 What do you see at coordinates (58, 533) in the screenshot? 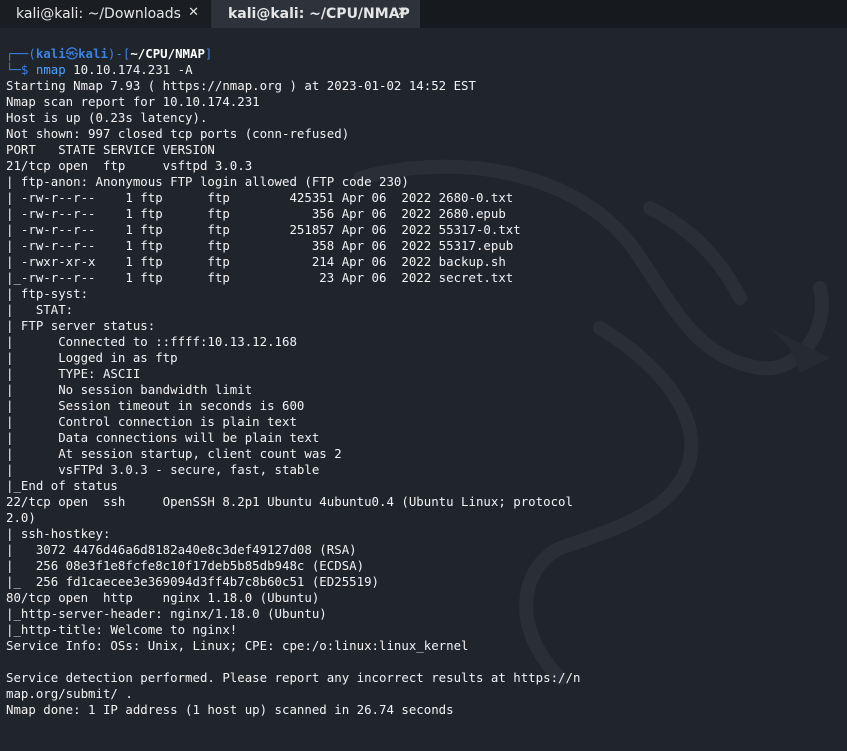
I see `output-line: | ssh-hostkey:` at bounding box center [58, 533].